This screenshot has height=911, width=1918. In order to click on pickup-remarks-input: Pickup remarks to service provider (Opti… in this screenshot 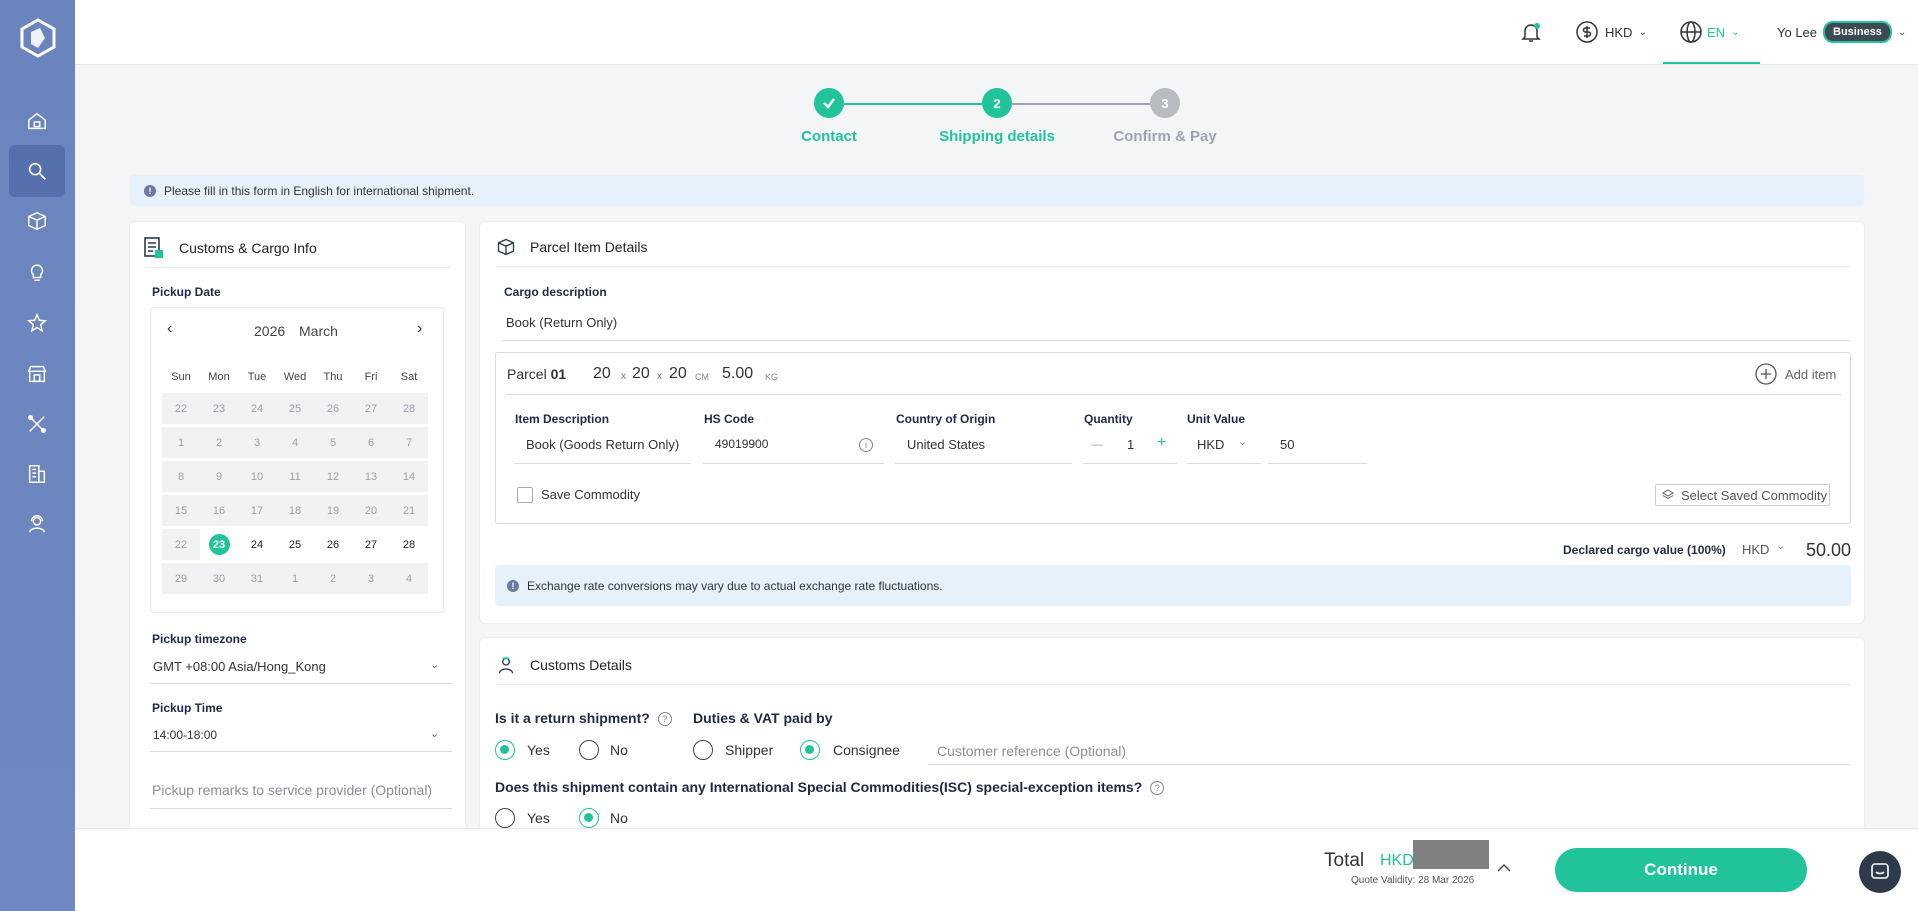, I will do `click(292, 790)`.